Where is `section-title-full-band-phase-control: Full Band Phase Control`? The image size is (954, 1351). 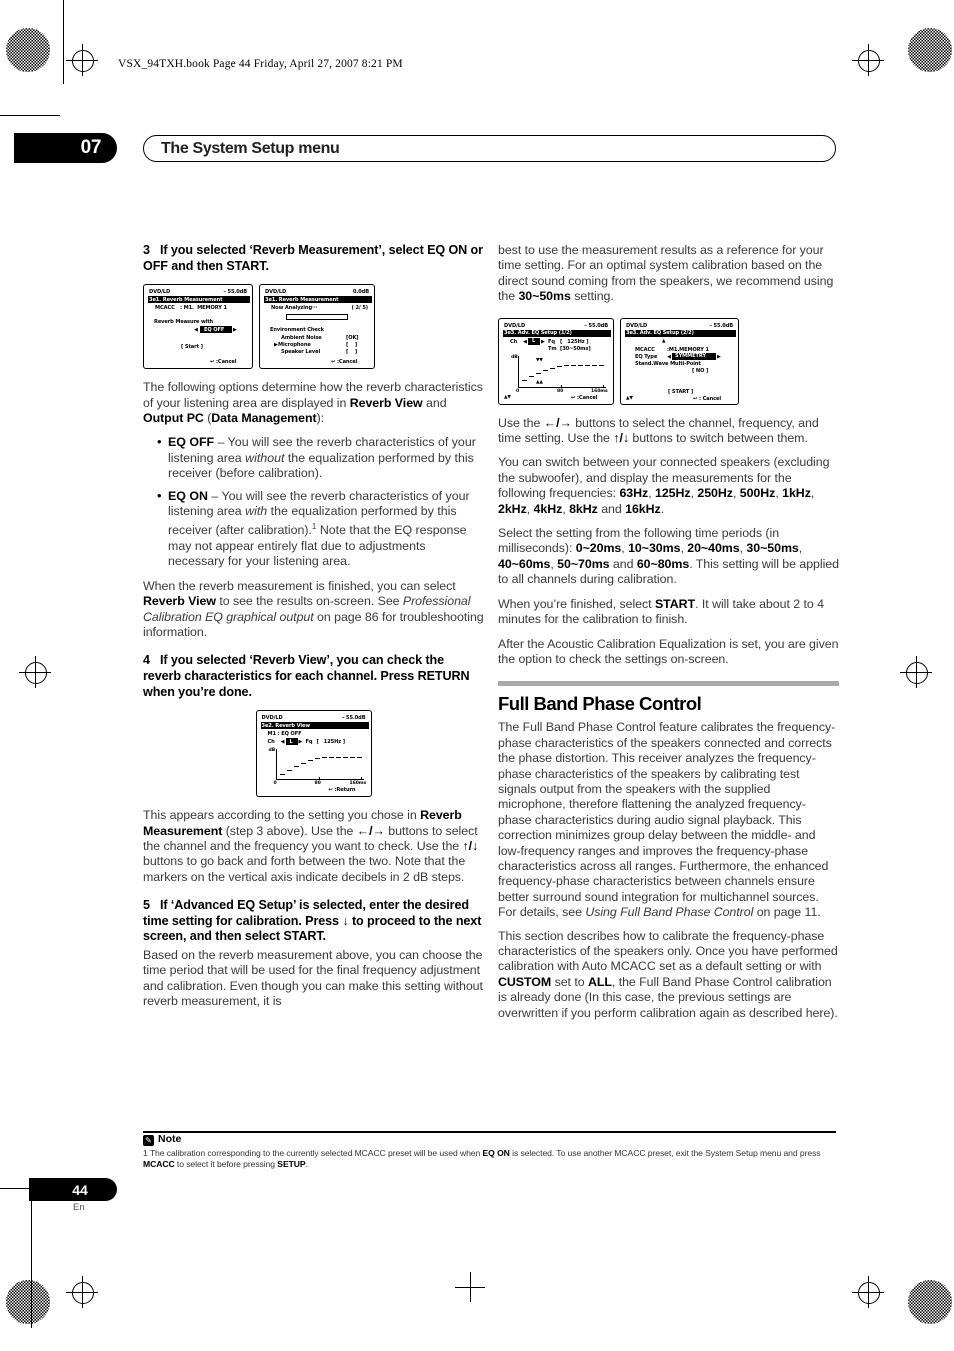
section-title-full-band-phase-control: Full Band Phase Control is located at coordinates (600, 704).